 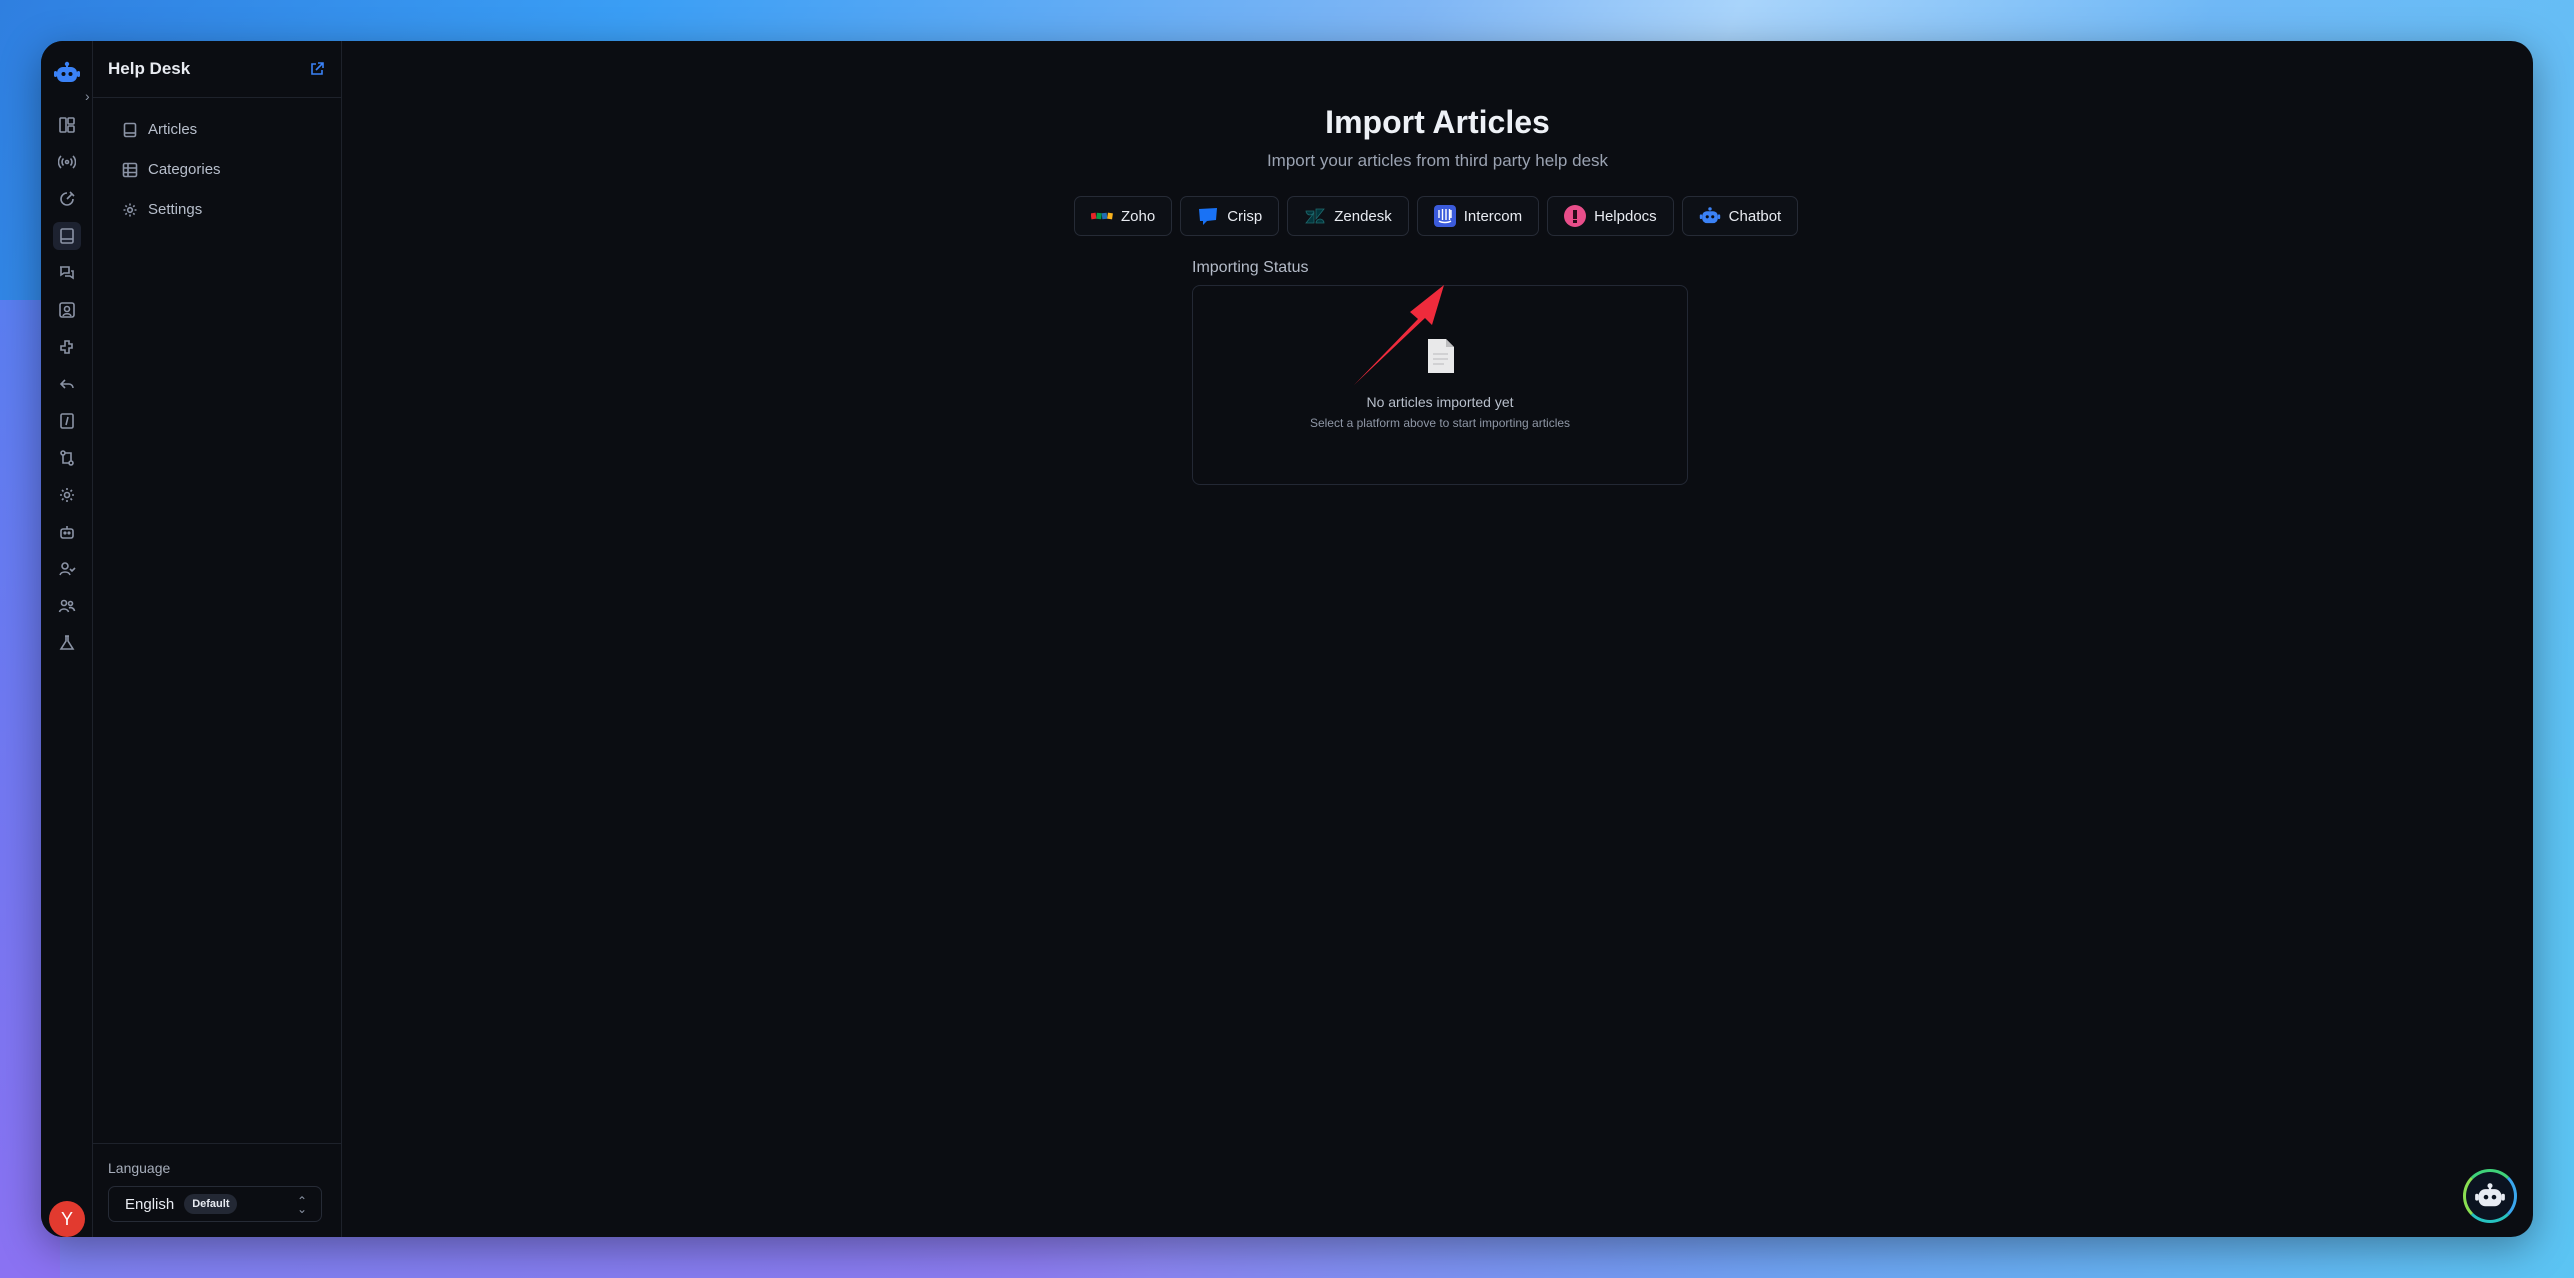 What do you see at coordinates (67, 458) in the screenshot?
I see `workflow-icon` at bounding box center [67, 458].